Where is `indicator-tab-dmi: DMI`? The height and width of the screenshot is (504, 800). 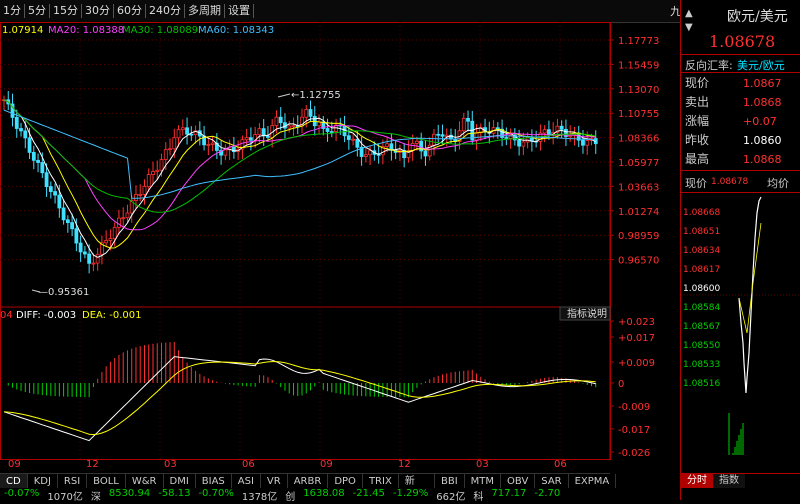 indicator-tab-dmi: DMI is located at coordinates (180, 481).